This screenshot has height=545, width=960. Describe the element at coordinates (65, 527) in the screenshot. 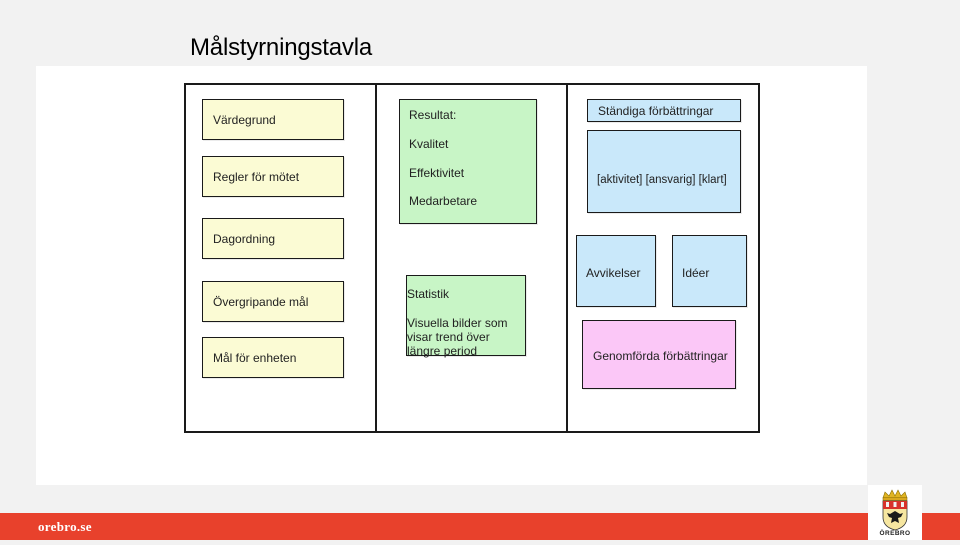

I see `footer-site-link: orebro.se` at that location.